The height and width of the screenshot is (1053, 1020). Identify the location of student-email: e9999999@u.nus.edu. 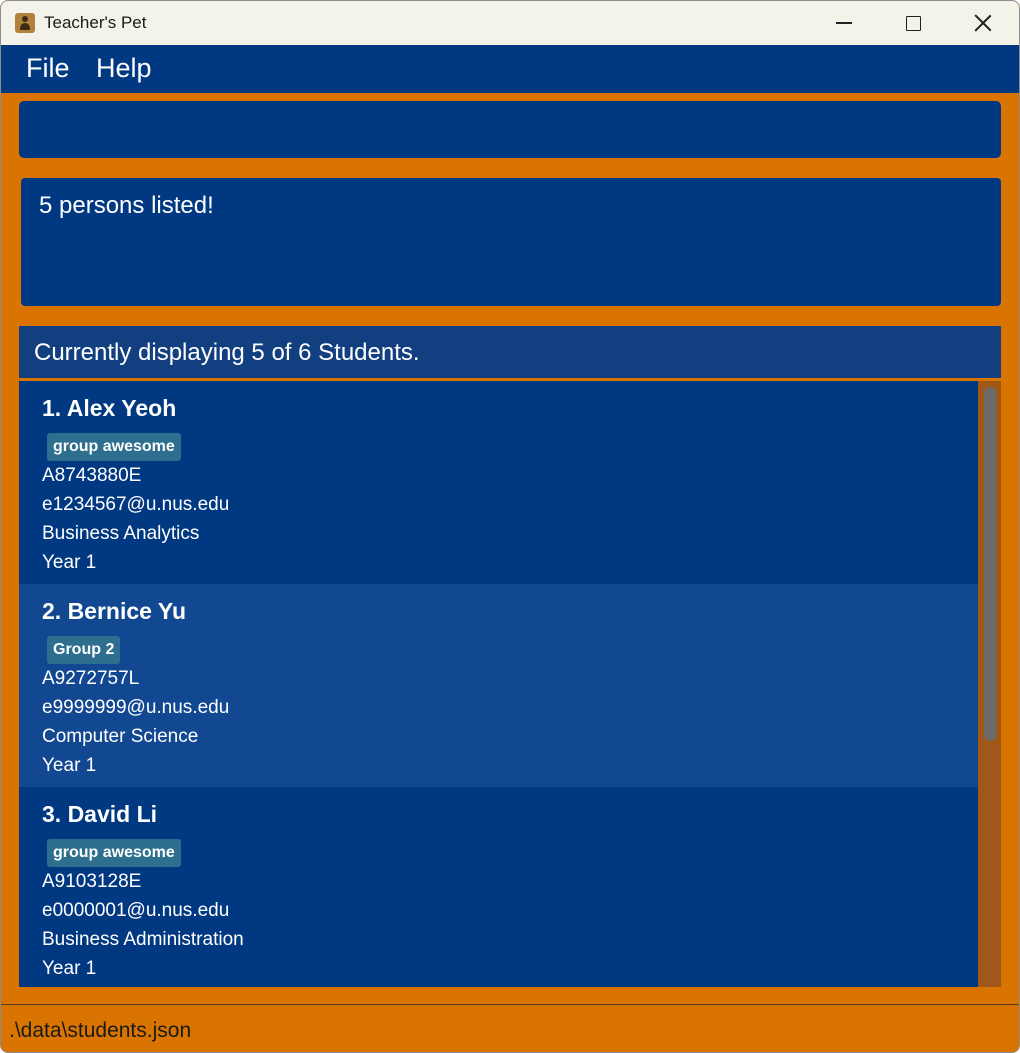
(136, 707).